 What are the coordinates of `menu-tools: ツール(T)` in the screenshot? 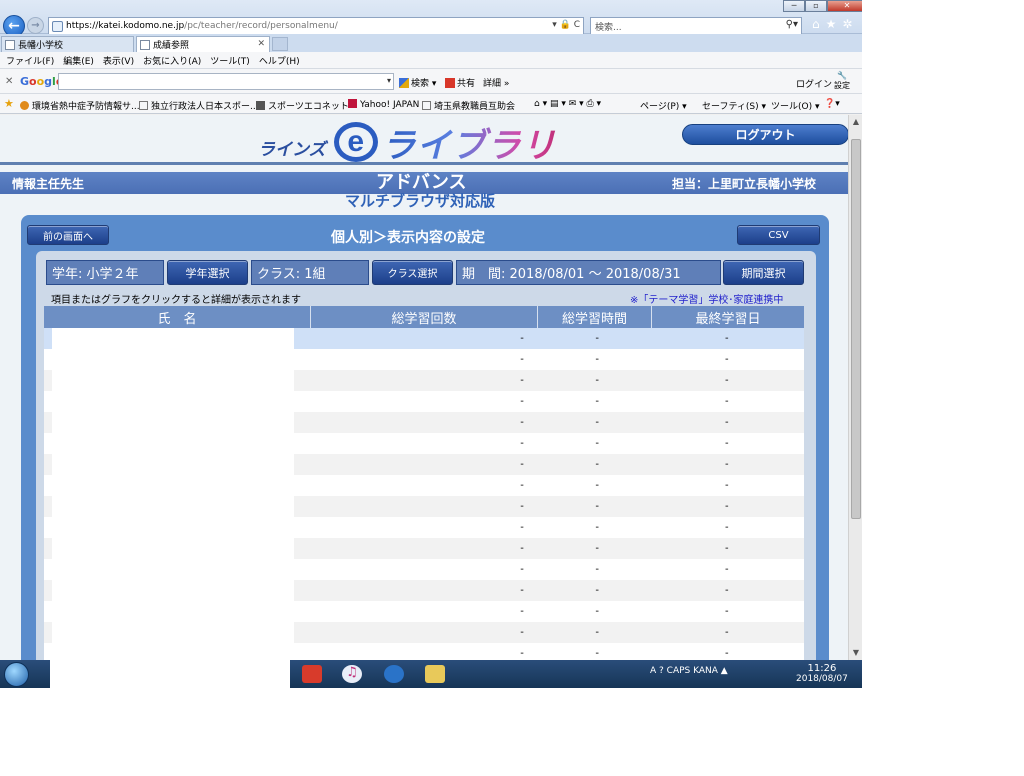 It's located at (230, 60).